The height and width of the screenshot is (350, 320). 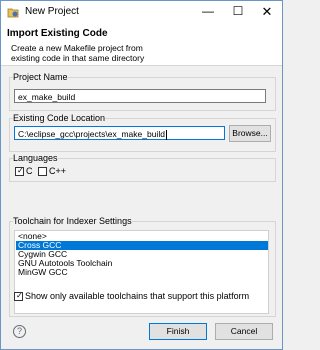 I want to click on maximize-button: ☐, so click(x=238, y=12).